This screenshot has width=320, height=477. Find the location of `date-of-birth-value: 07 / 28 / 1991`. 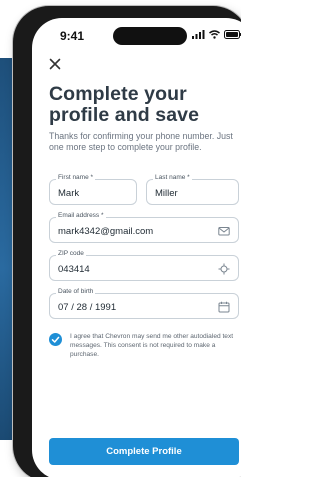

date-of-birth-value: 07 / 28 / 1991 is located at coordinates (87, 307).